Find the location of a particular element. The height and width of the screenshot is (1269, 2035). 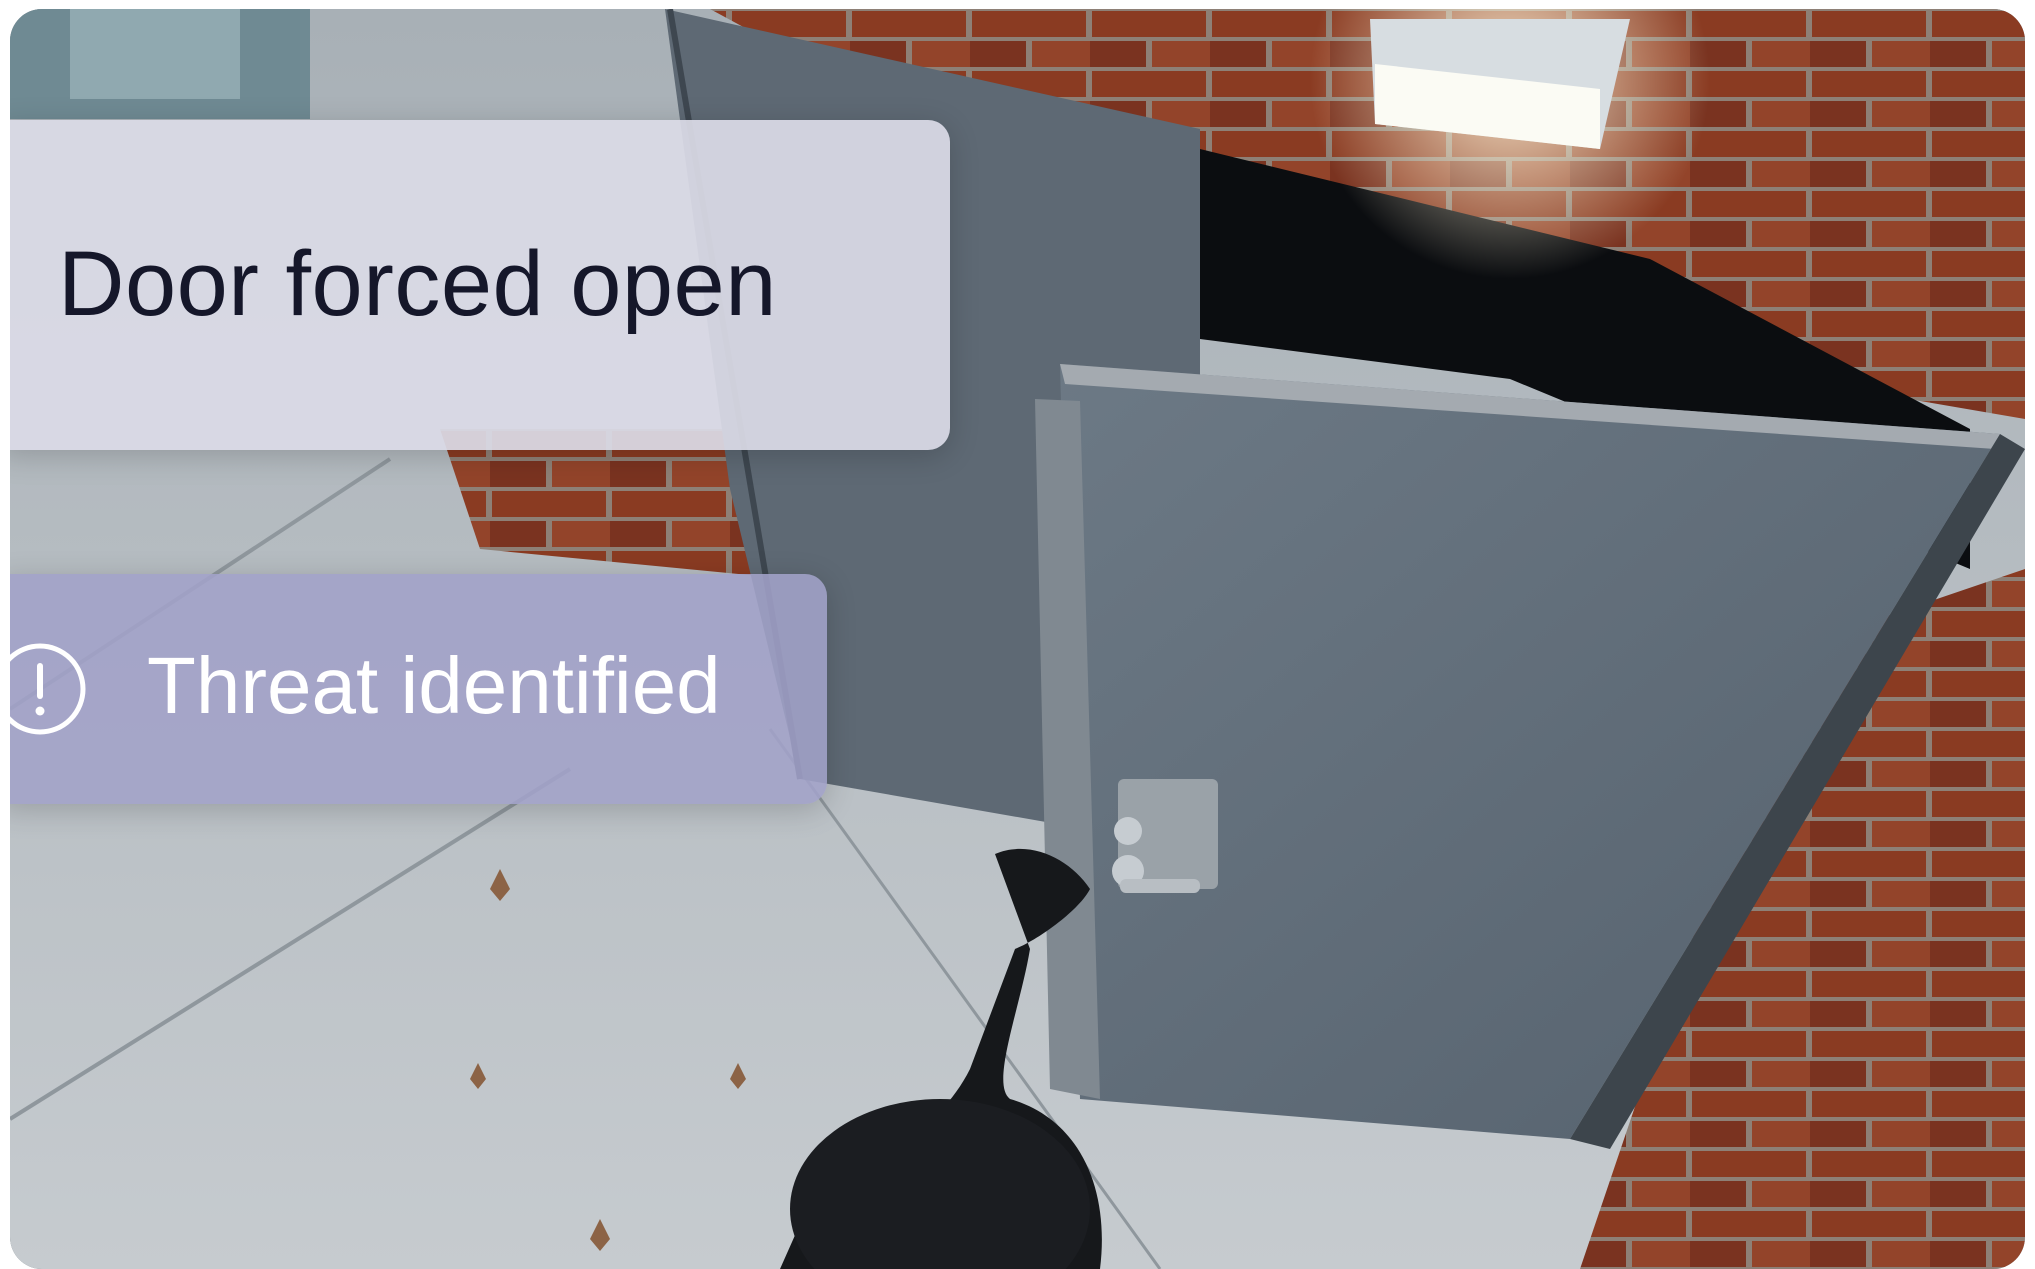

threat-label: Threat identified is located at coordinates (434, 685).